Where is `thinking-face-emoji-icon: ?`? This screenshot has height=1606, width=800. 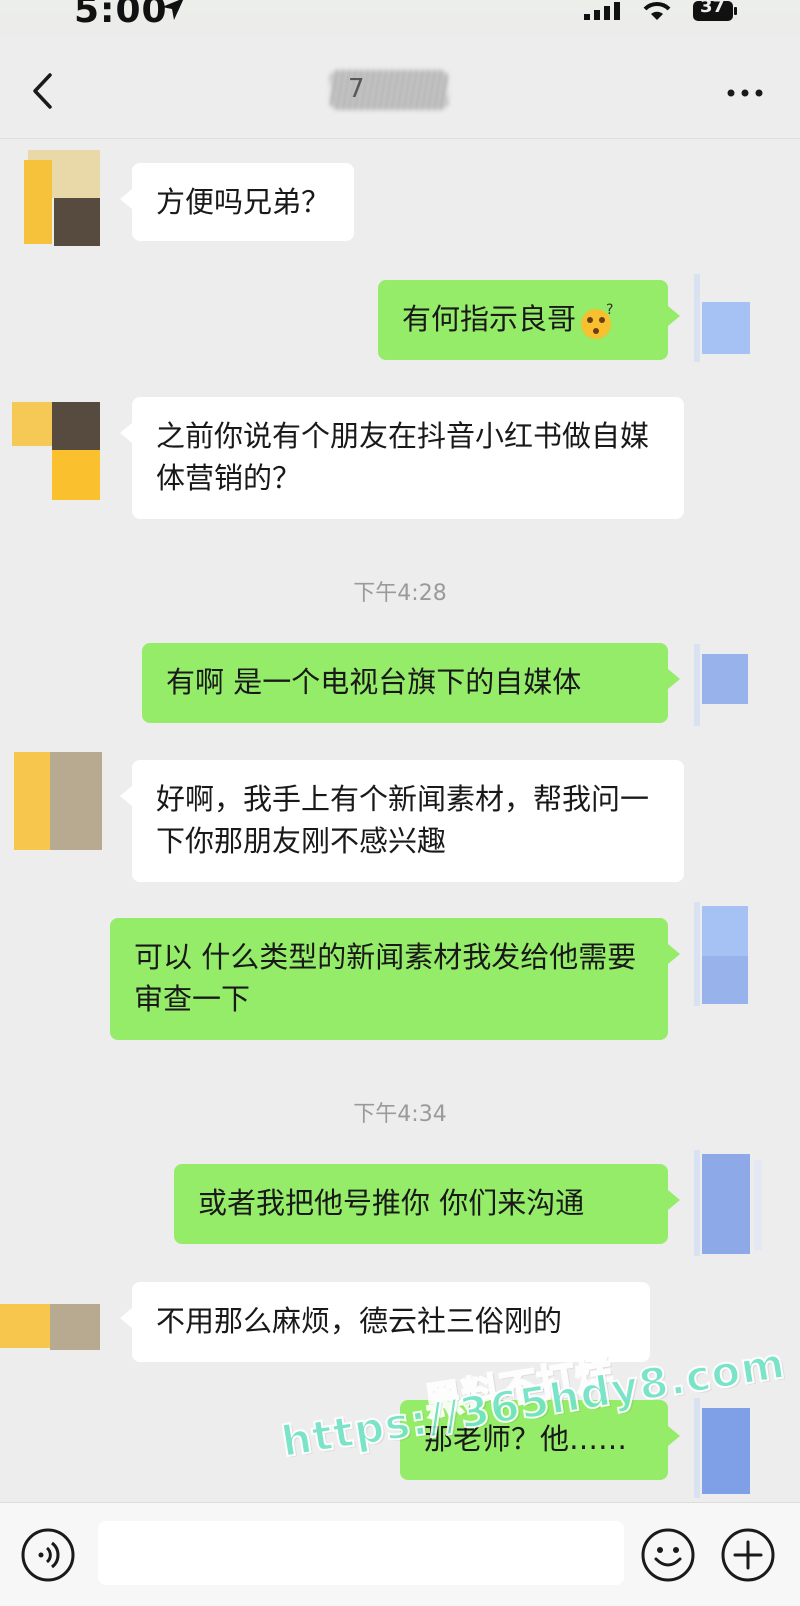 thinking-face-emoji-icon: ? is located at coordinates (597, 320).